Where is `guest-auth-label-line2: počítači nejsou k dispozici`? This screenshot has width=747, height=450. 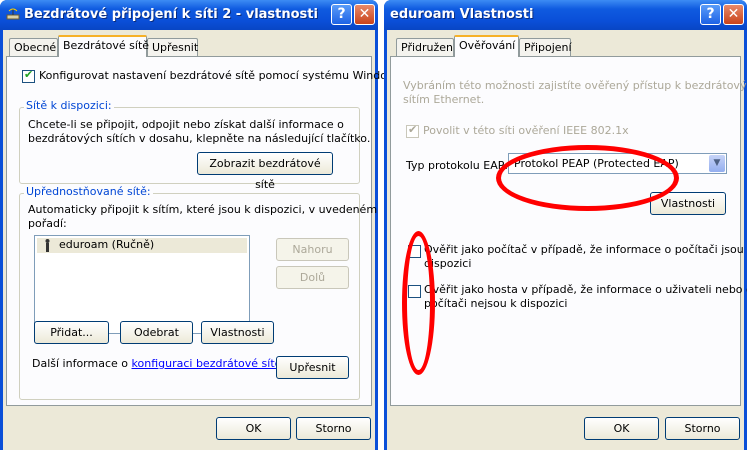
guest-auth-label-line2: počítači nejsou k dispozici is located at coordinates (496, 303).